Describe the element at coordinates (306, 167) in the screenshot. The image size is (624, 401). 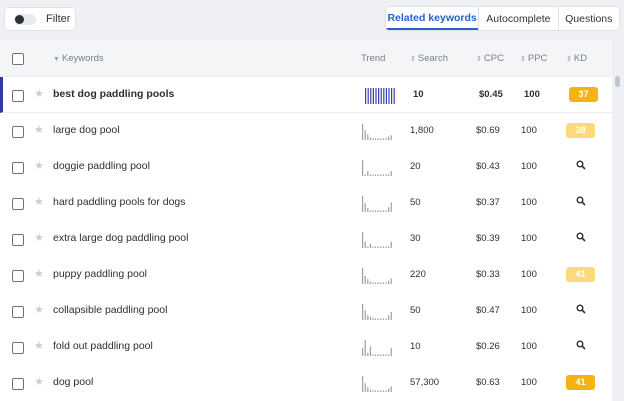
I see `table-row: ★ doggie paddling pool 20 $0.43 100` at that location.